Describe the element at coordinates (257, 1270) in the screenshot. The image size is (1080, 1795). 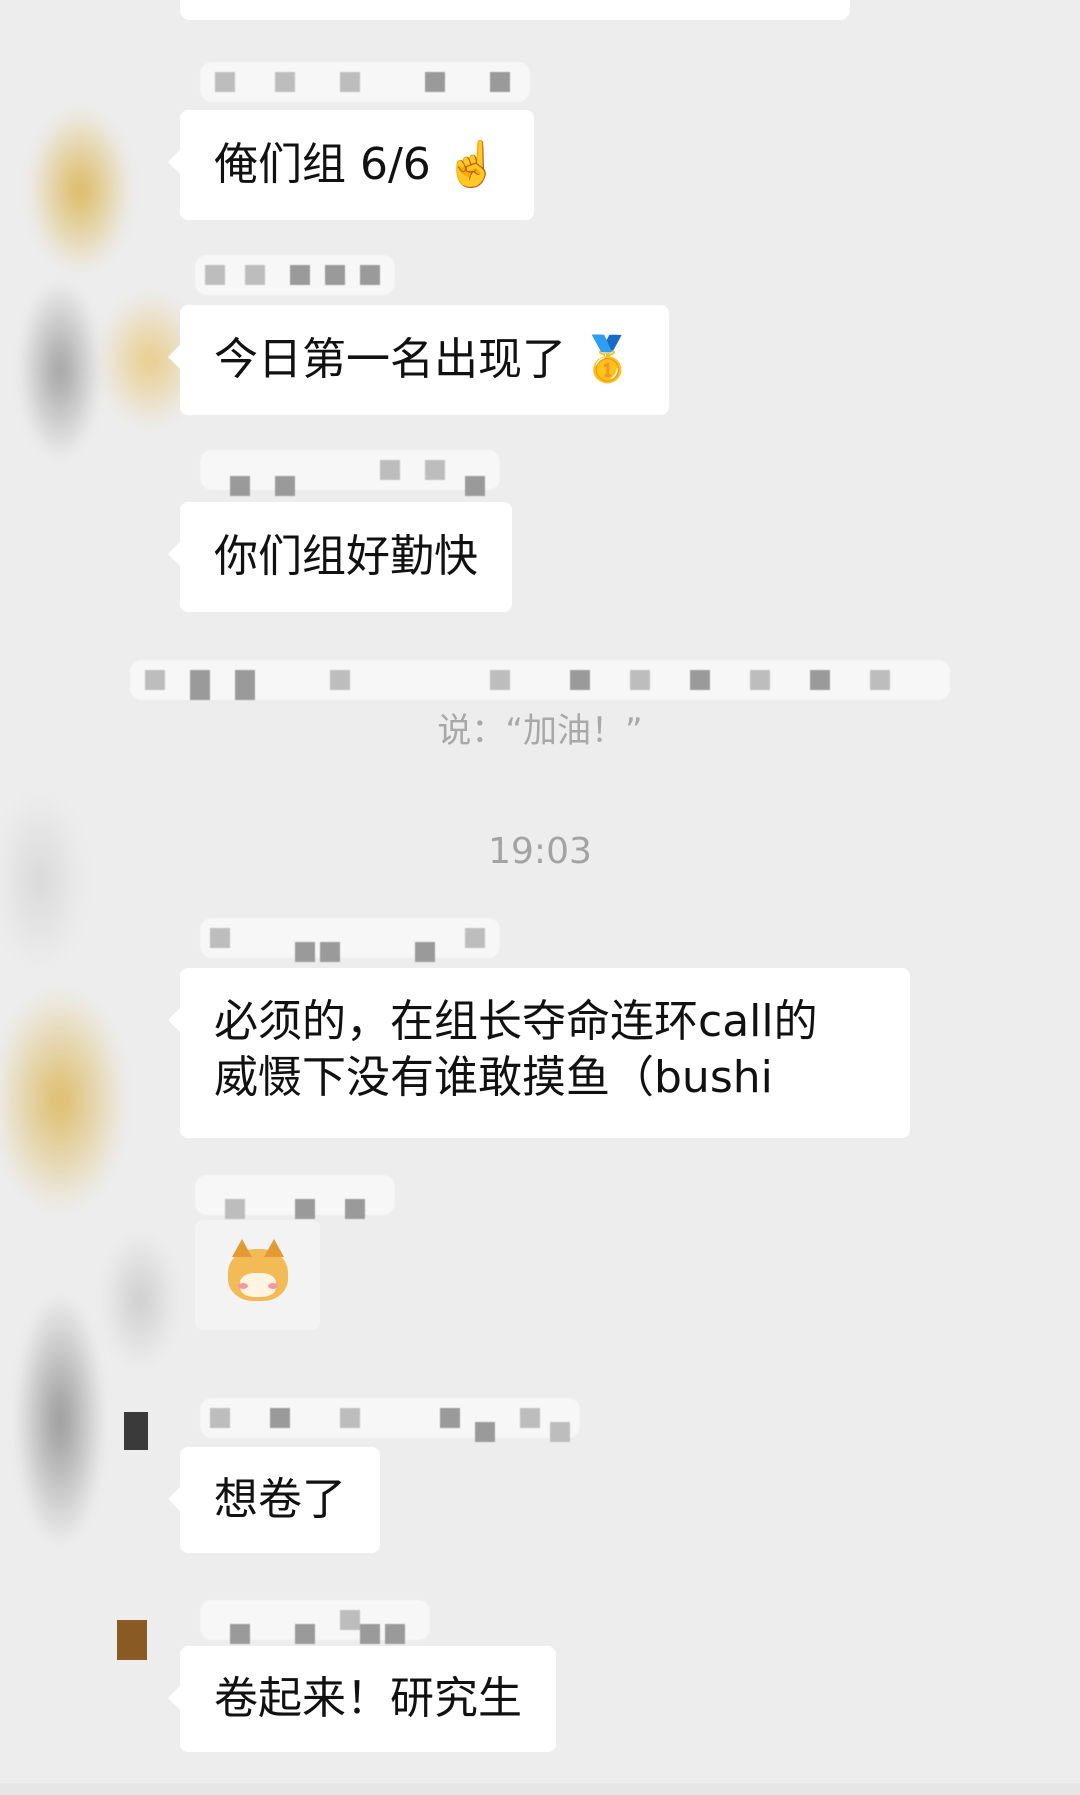
I see `cat-sticker-icon` at that location.